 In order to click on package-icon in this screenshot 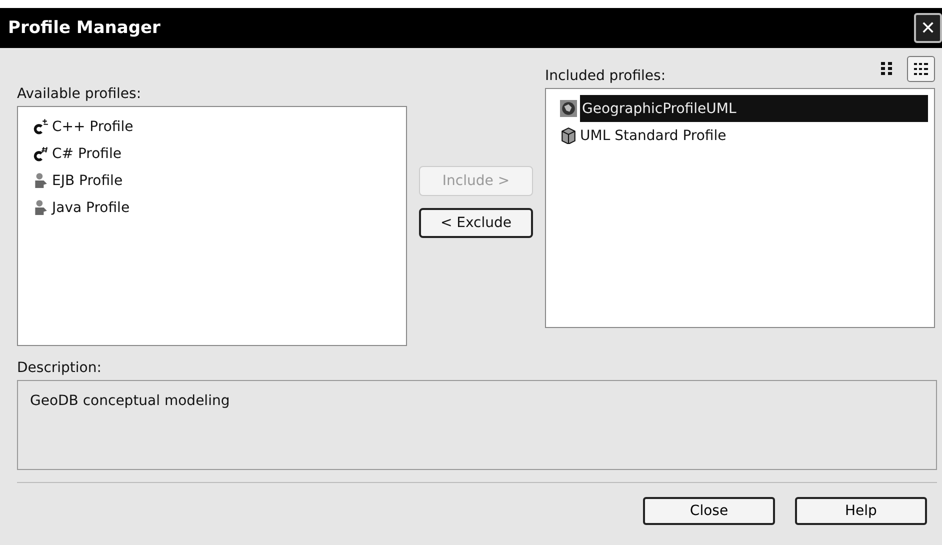, I will do `click(568, 135)`.